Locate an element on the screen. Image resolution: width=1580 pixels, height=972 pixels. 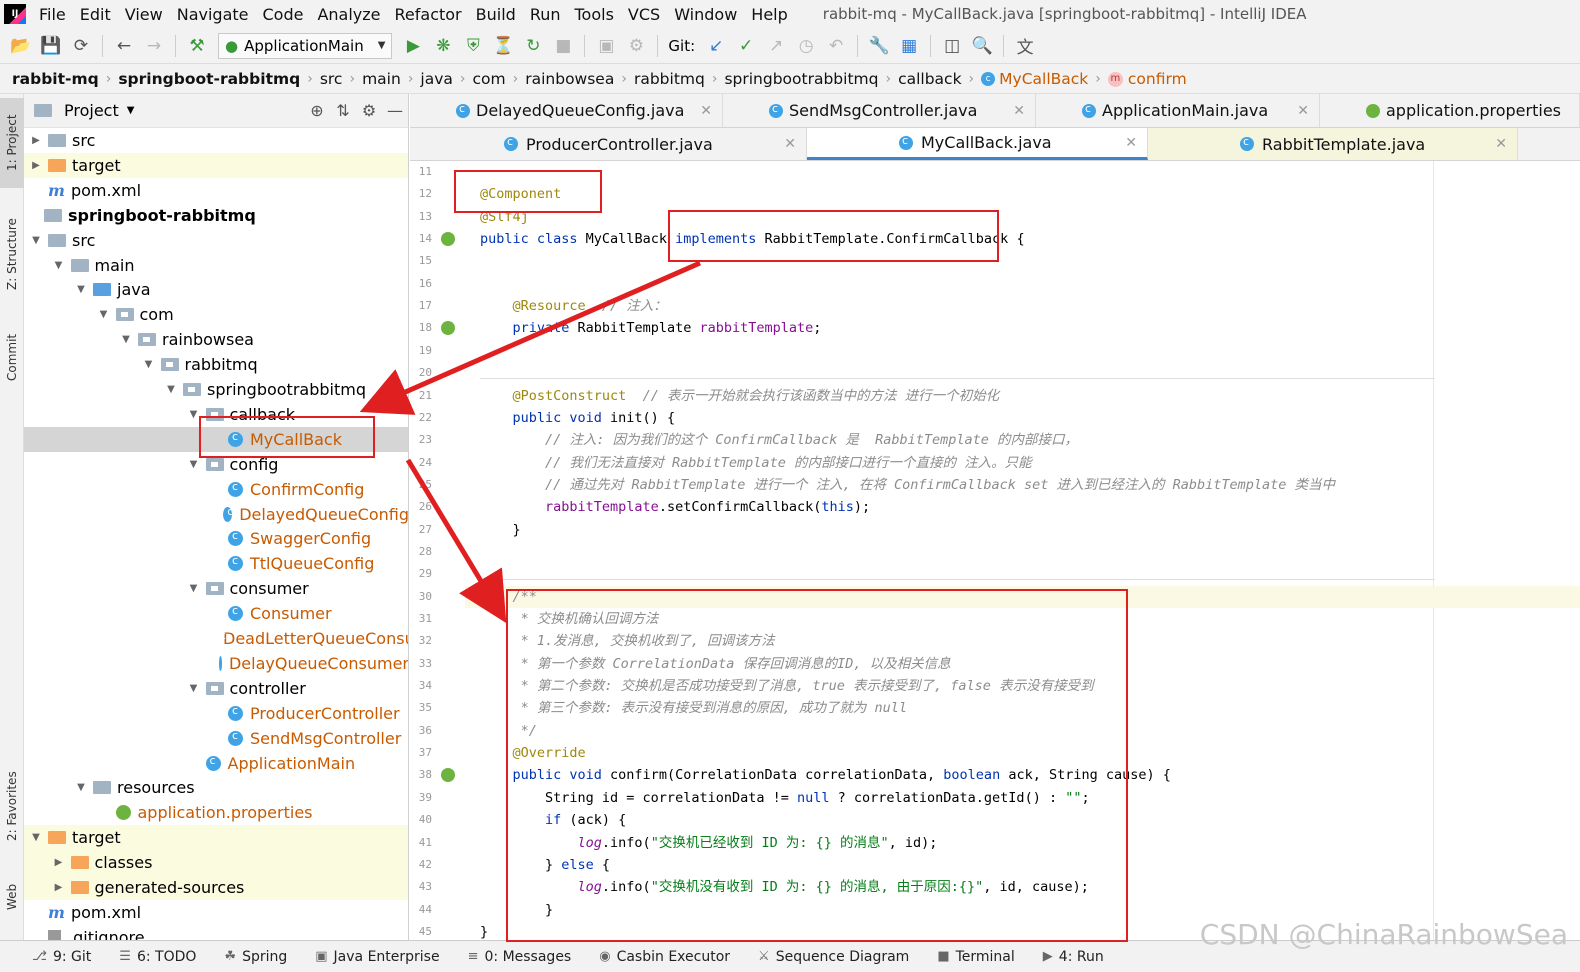
run-icon: ▶ is located at coordinates (413, 46).